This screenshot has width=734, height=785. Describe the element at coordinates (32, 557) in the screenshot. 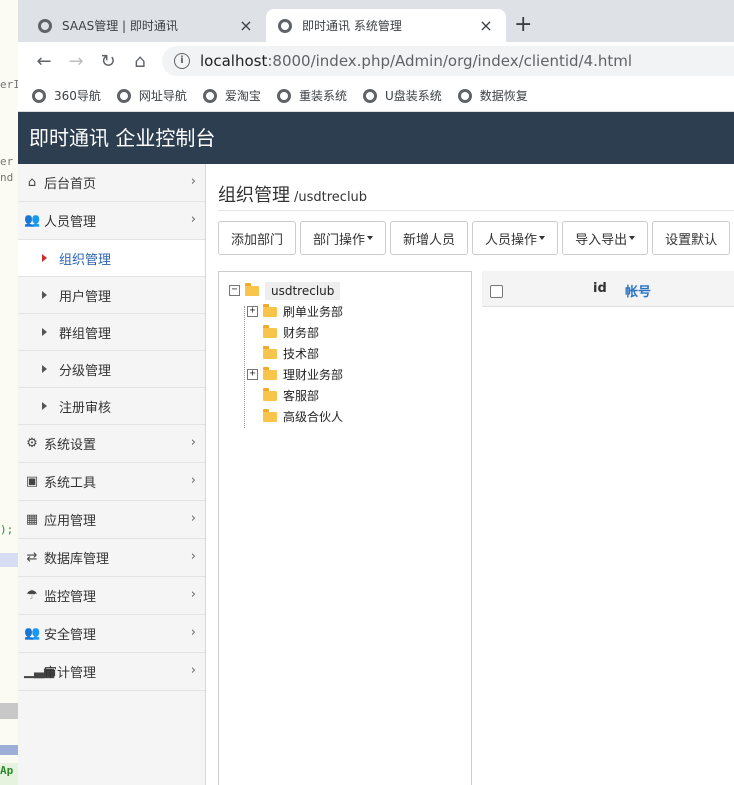

I see `retweet-icon: ⇄` at that location.